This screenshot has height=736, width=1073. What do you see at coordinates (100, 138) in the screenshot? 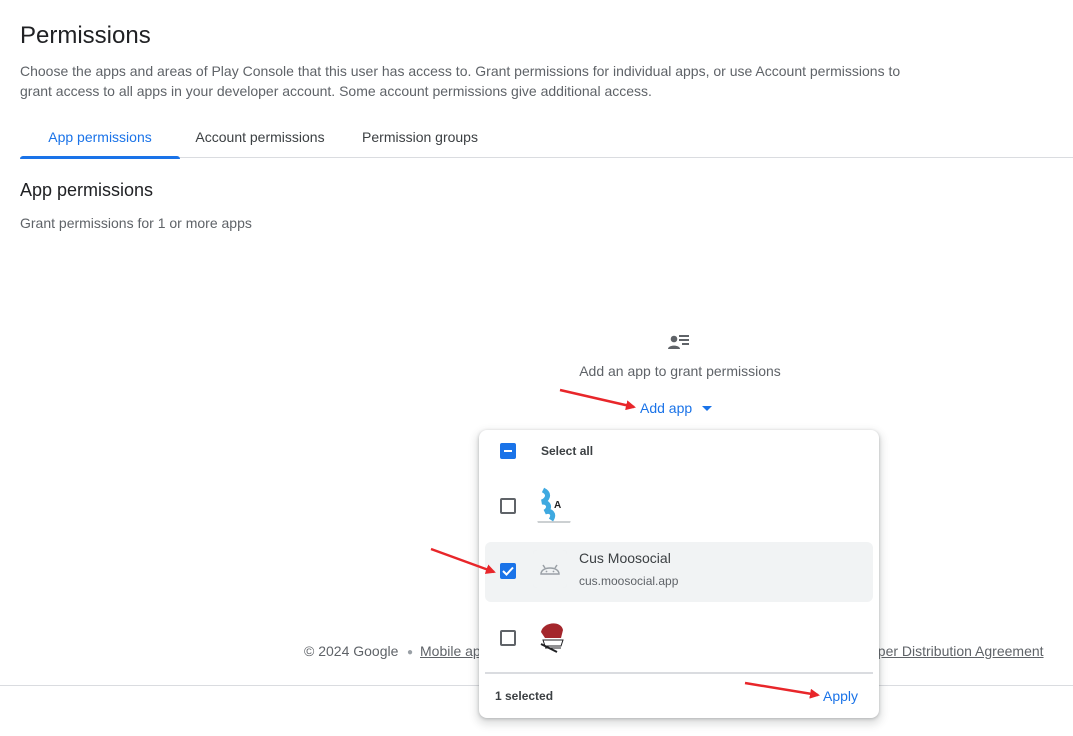
I see `tab-app-permissions: App permissions` at bounding box center [100, 138].